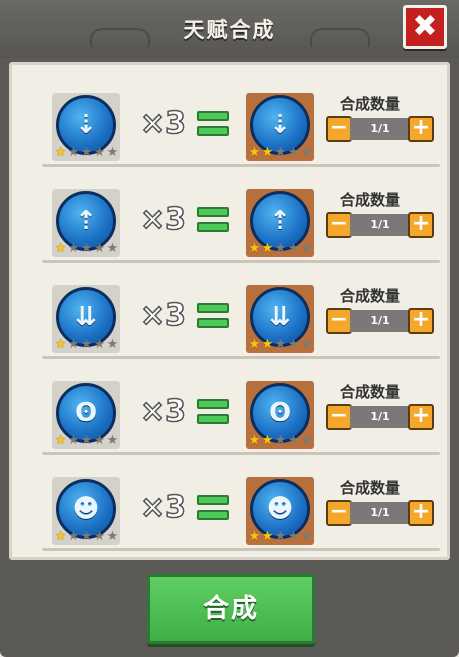 The height and width of the screenshot is (657, 459). I want to click on result-item-tile: ⇡ ★ ★ ★ ★ ★, so click(280, 223).